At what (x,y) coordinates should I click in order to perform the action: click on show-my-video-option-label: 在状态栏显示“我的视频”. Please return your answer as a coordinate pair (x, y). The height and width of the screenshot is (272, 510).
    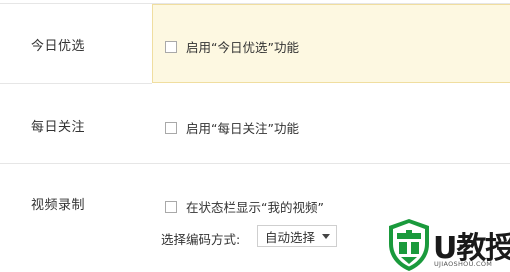
    Looking at the image, I should click on (255, 207).